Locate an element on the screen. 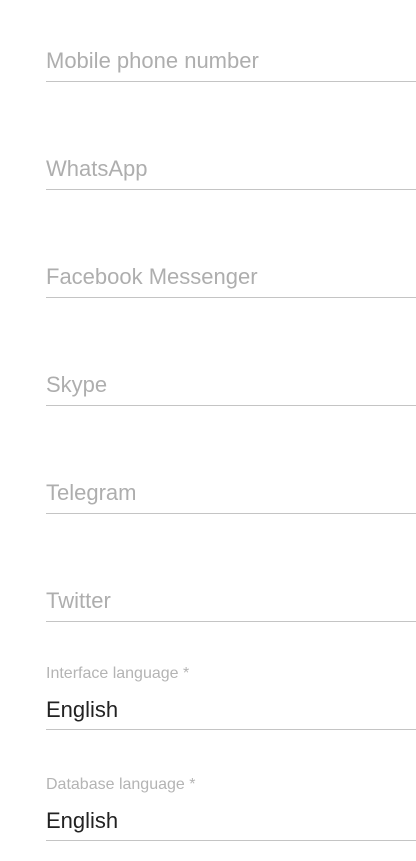  facebook-messenger-placeholder: Facebook Messenger is located at coordinates (152, 276).